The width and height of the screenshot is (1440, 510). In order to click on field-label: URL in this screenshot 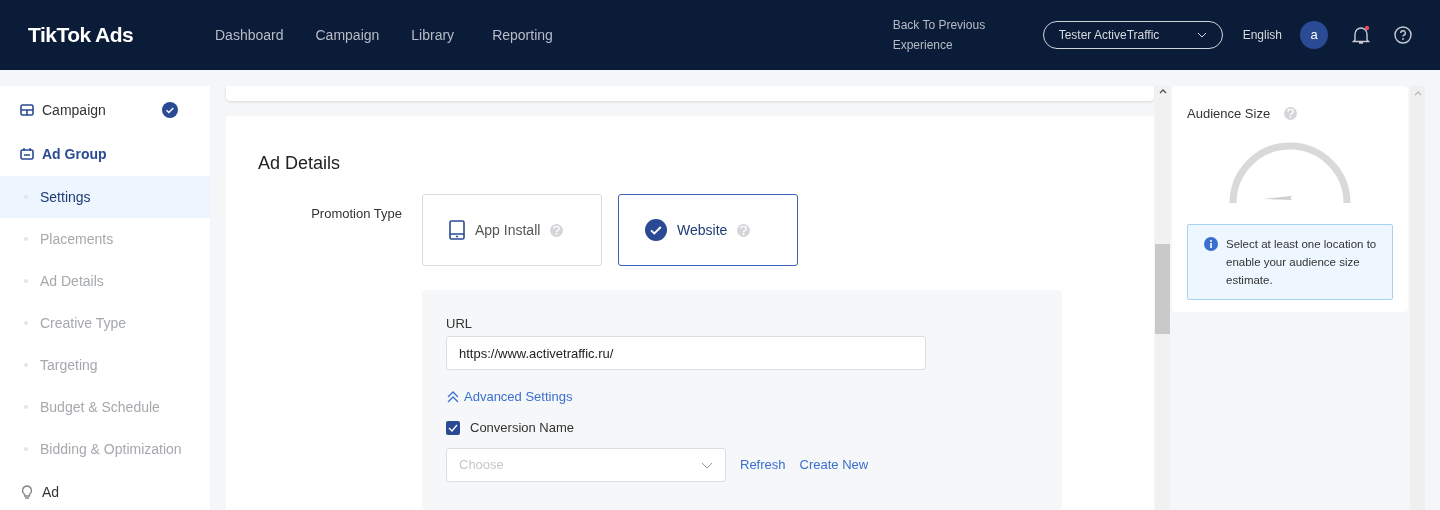, I will do `click(459, 323)`.